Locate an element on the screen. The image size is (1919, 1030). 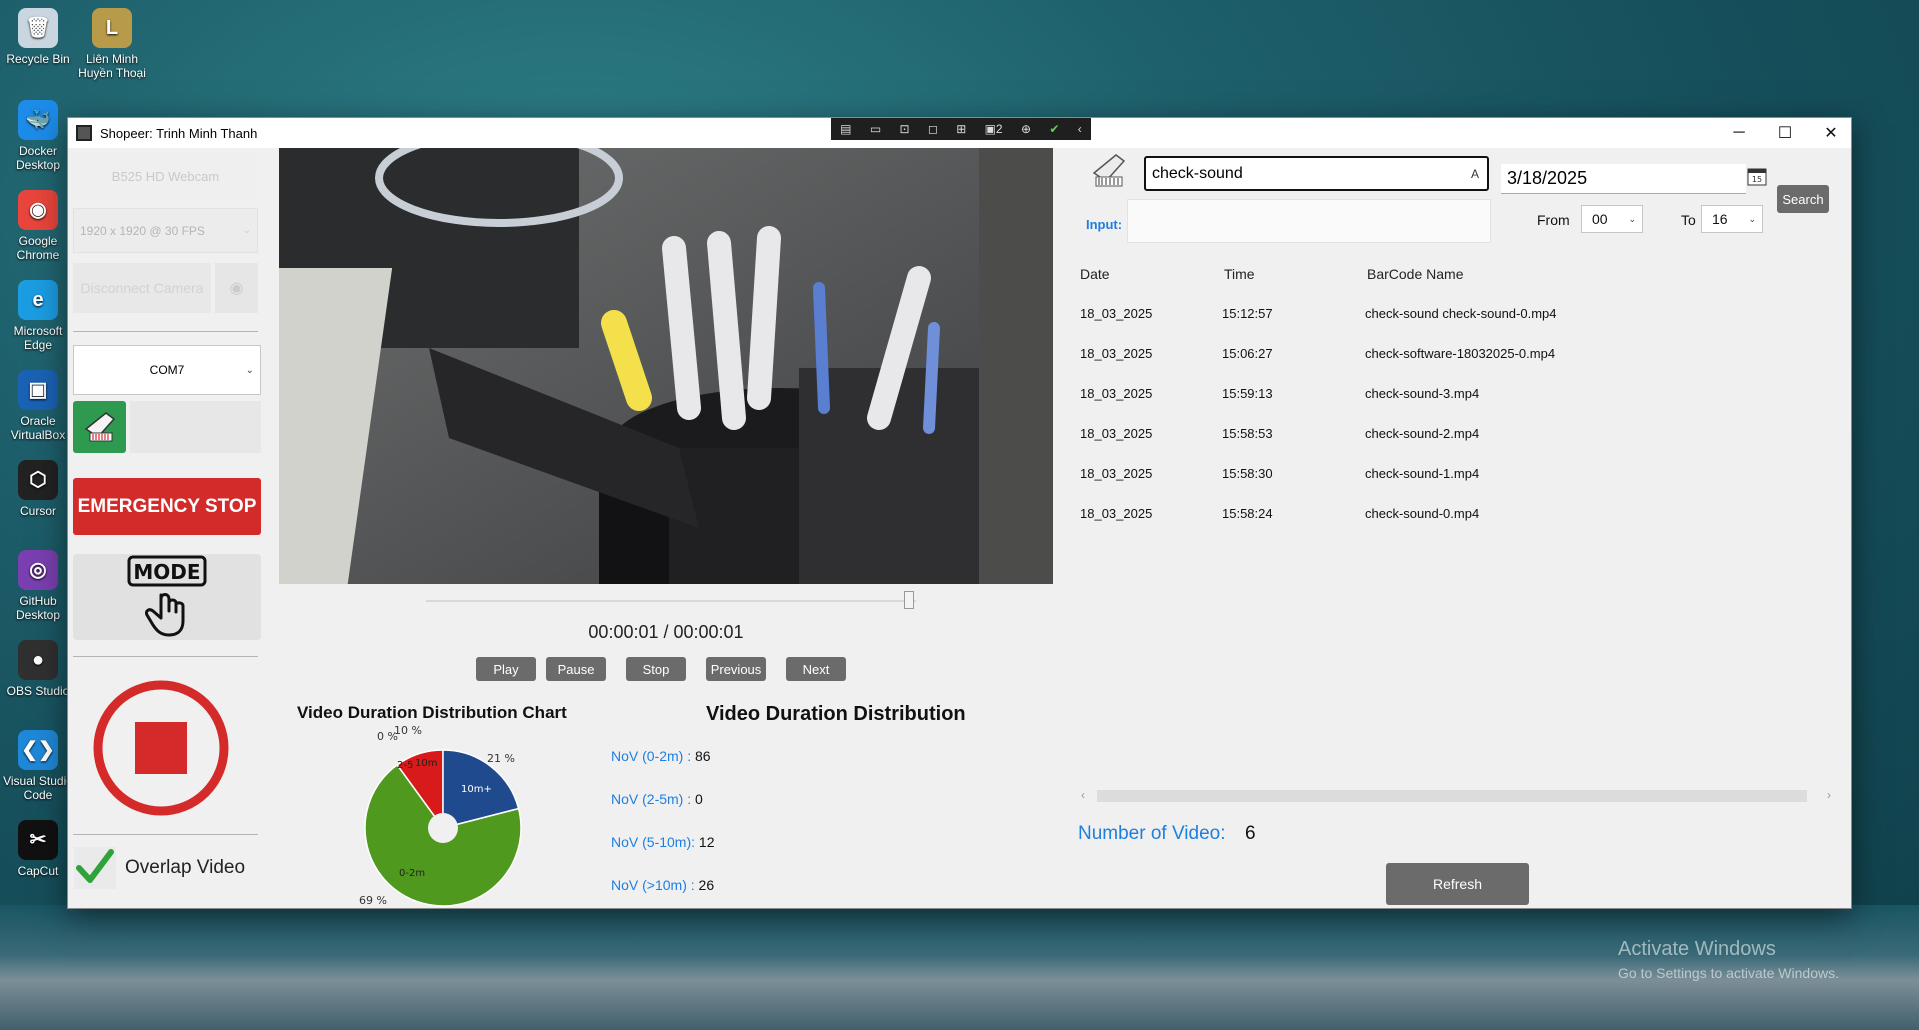
play-button: Play is located at coordinates (506, 669).